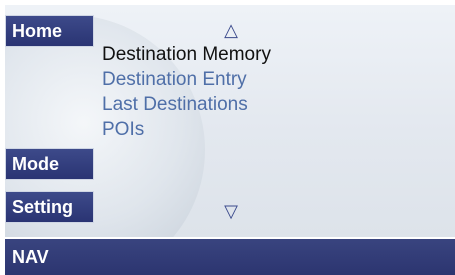  Describe the element at coordinates (231, 30) in the screenshot. I see `scroll-up-arrow-icon: △` at that location.